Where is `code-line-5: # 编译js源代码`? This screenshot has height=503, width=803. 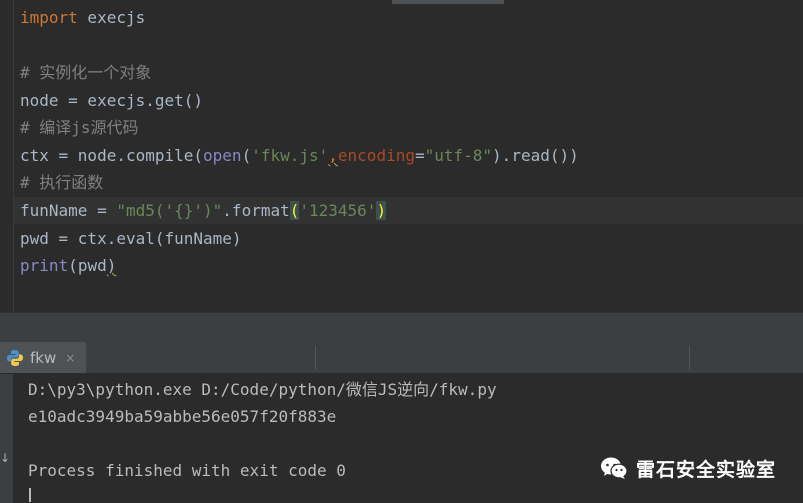 code-line-5: # 编译js源代码 is located at coordinates (79, 127).